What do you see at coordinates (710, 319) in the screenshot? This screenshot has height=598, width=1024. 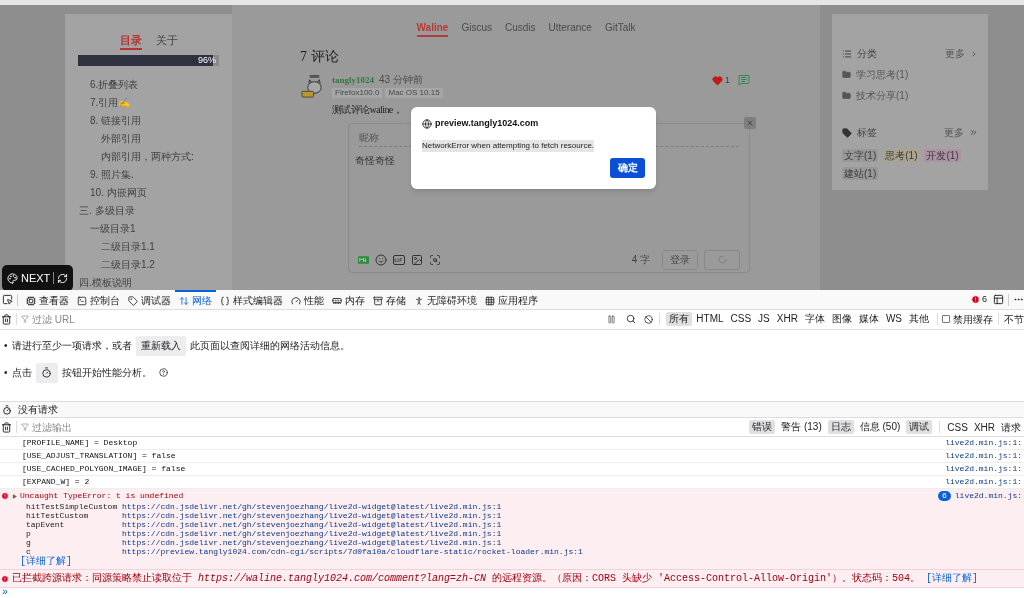 I see `type-filter: HTML` at bounding box center [710, 319].